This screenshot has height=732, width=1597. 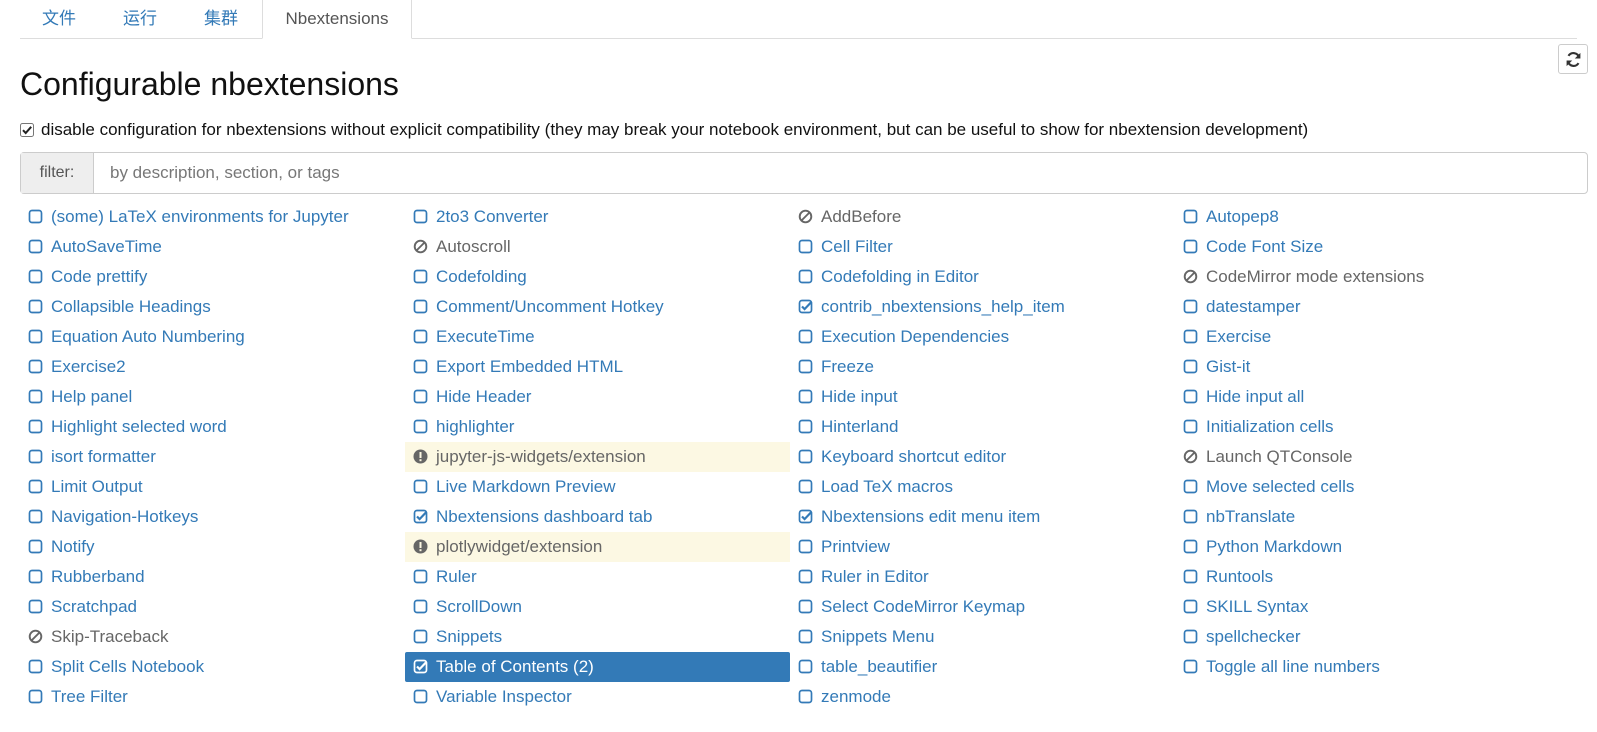 What do you see at coordinates (1367, 607) in the screenshot?
I see `extension-item: SKILL Syntax` at bounding box center [1367, 607].